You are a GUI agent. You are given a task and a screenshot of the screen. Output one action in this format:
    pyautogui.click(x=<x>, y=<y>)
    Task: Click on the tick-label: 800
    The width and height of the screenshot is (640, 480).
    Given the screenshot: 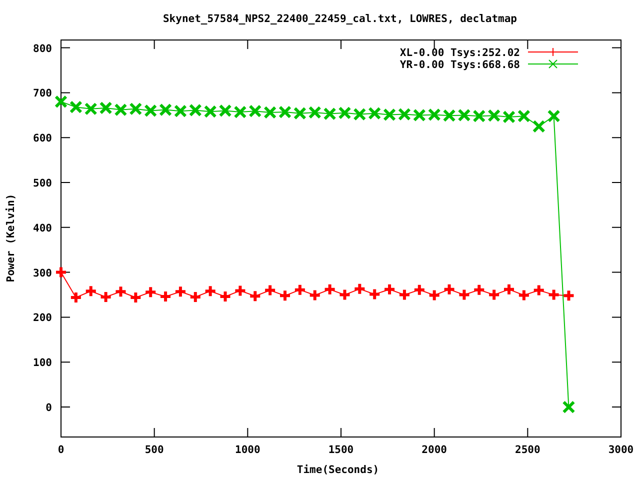 What is the action you would take?
    pyautogui.click(x=42, y=48)
    